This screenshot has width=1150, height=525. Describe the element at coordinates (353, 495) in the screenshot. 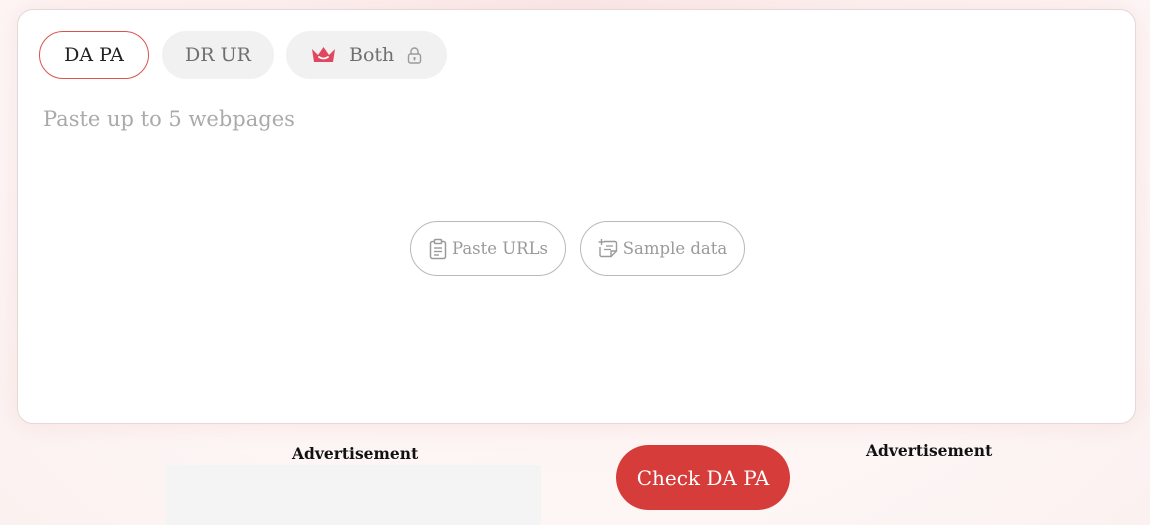

I see `advertisement-slot-left` at that location.